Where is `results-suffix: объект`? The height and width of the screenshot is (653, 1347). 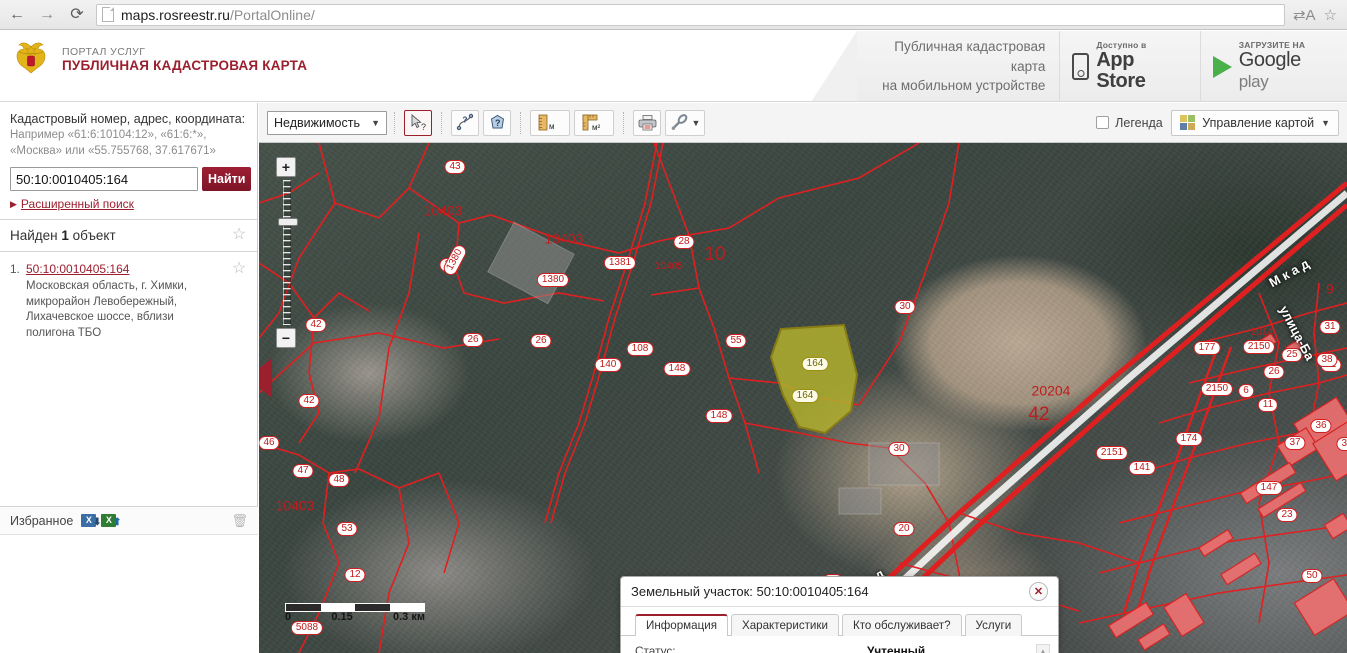
results-suffix: объект is located at coordinates (92, 236).